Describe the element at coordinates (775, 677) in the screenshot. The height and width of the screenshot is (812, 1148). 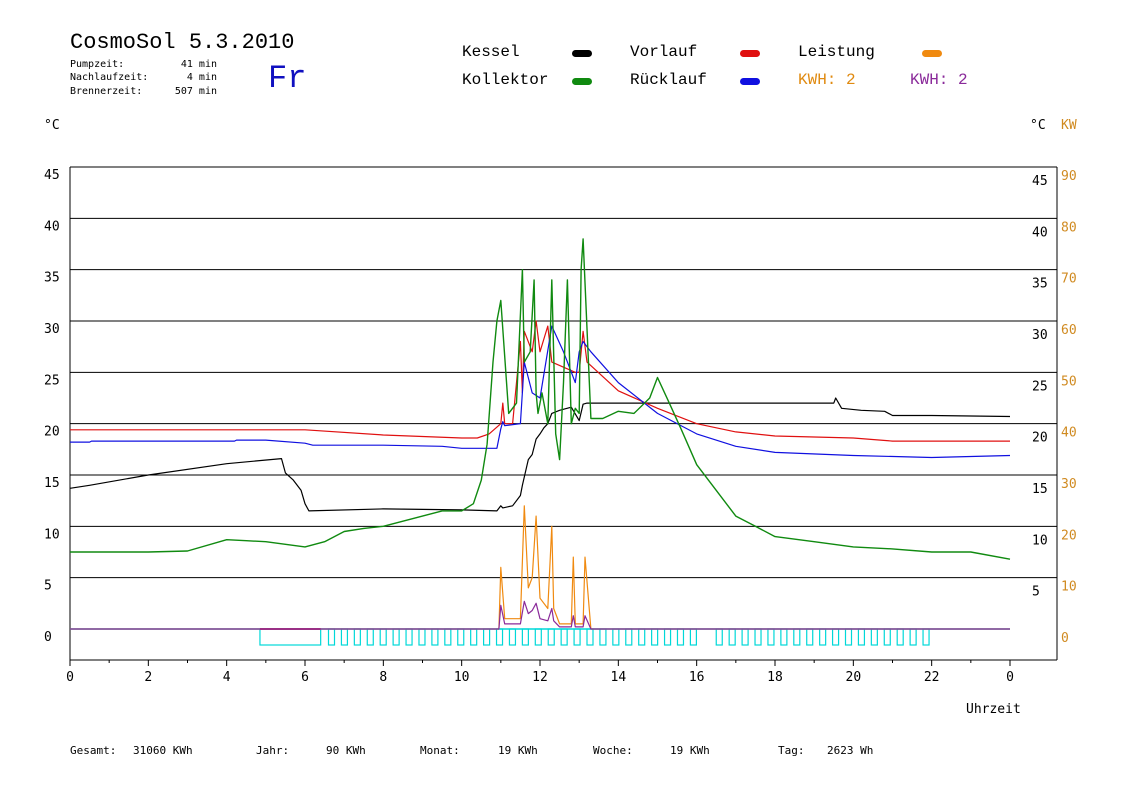
I see `x-tick-label: 18` at that location.